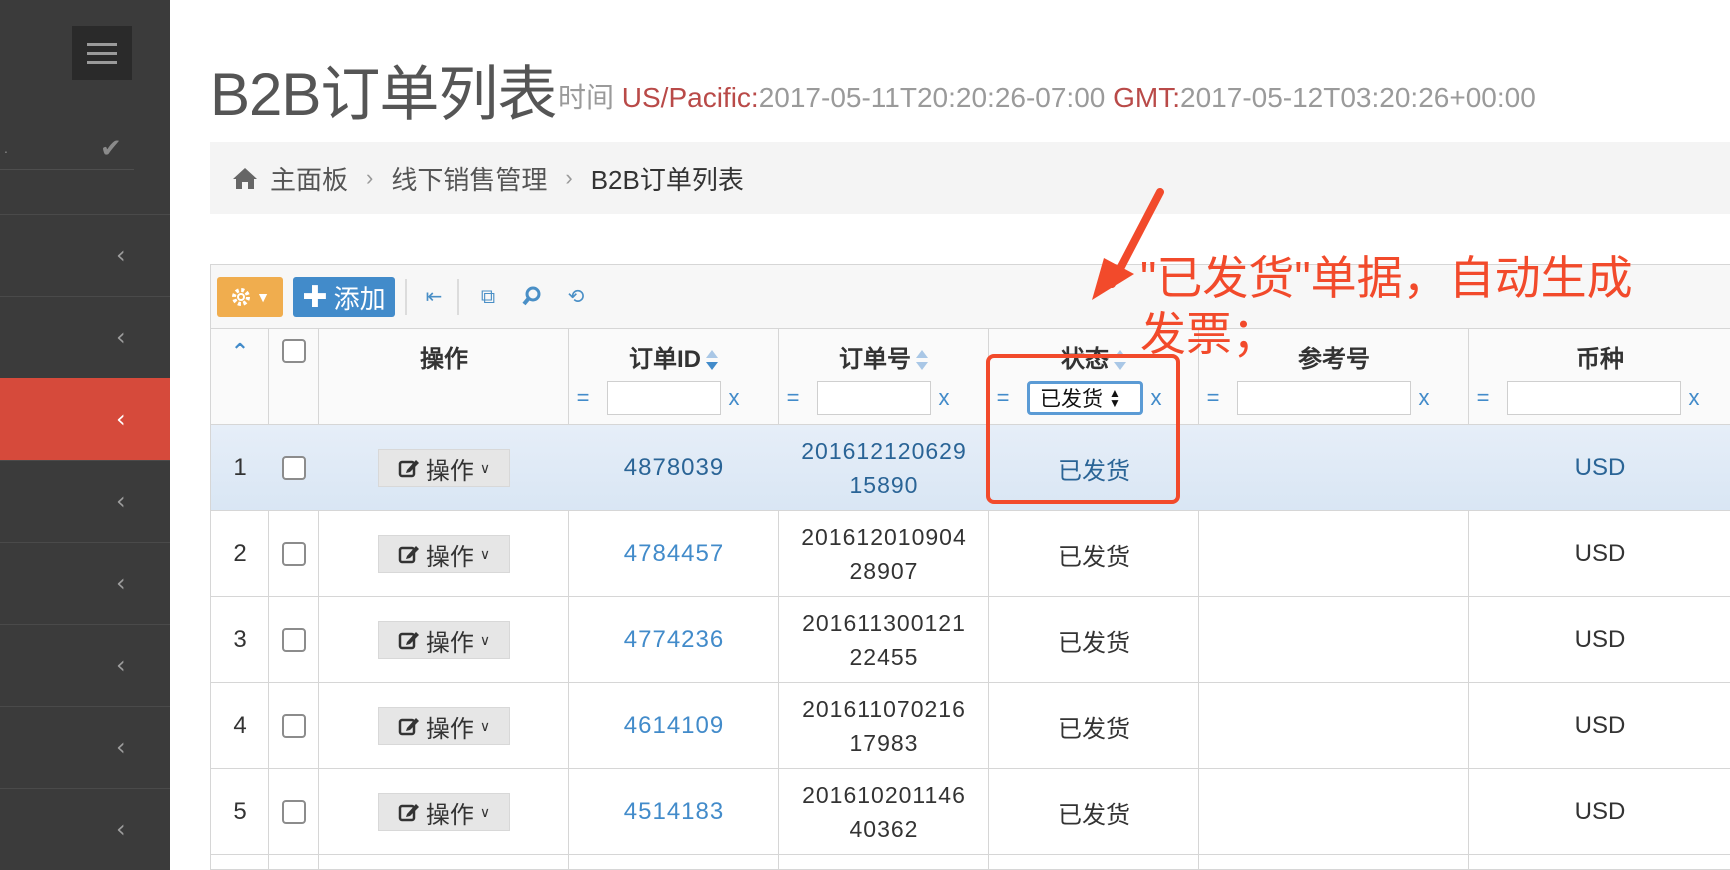 The image size is (1730, 870). I want to click on table-row: 2 操作 ∨ 4784457 201612010904 28907 已发货 USD, so click(970, 554).